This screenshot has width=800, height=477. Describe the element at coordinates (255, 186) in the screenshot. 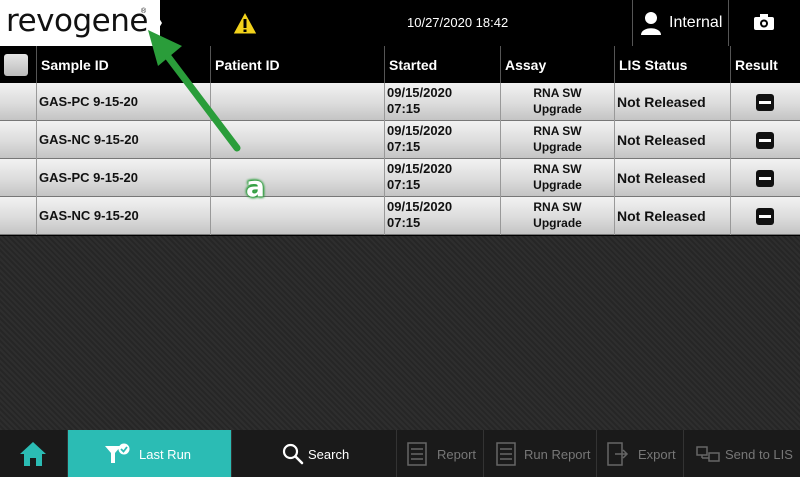

I see `annotation-label: a` at that location.